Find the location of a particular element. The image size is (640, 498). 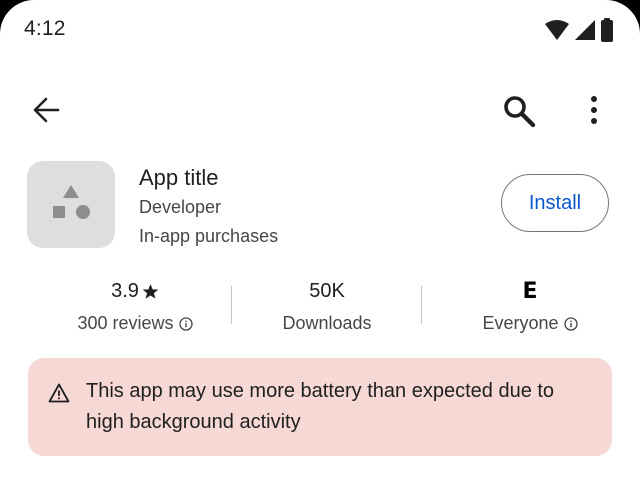

battery-icon is located at coordinates (607, 30).